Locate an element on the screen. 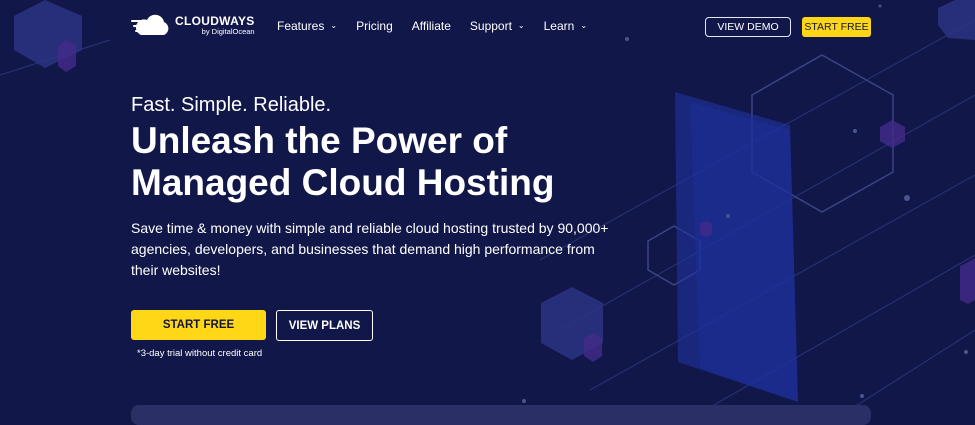 This screenshot has width=975, height=425. hero-title-line-2: Managed Cloud Hosting is located at coordinates (343, 182).